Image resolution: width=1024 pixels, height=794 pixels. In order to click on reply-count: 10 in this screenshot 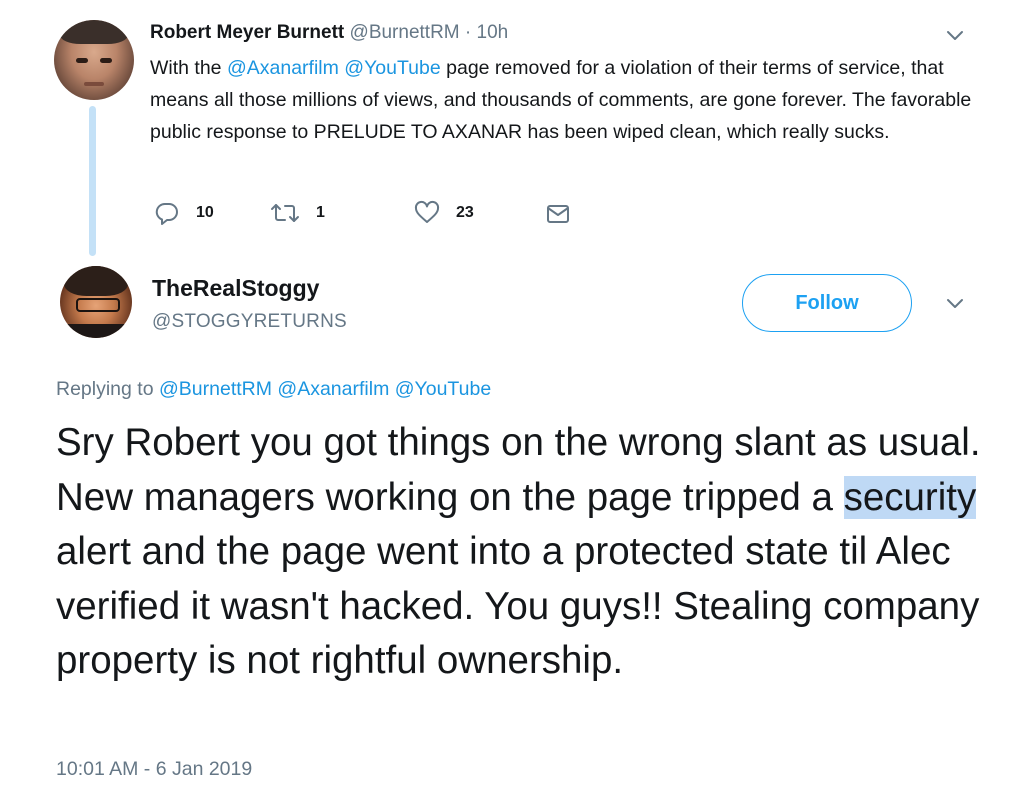, I will do `click(205, 212)`.